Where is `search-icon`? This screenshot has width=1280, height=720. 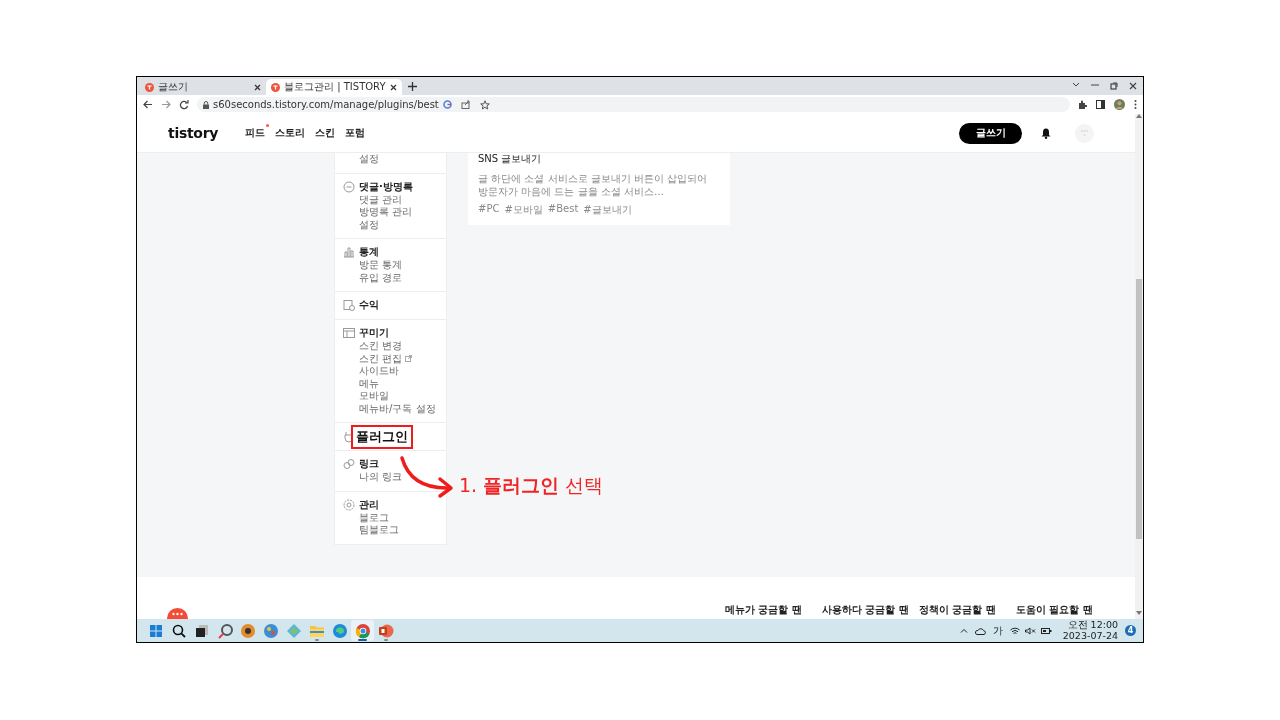 search-icon is located at coordinates (178, 630).